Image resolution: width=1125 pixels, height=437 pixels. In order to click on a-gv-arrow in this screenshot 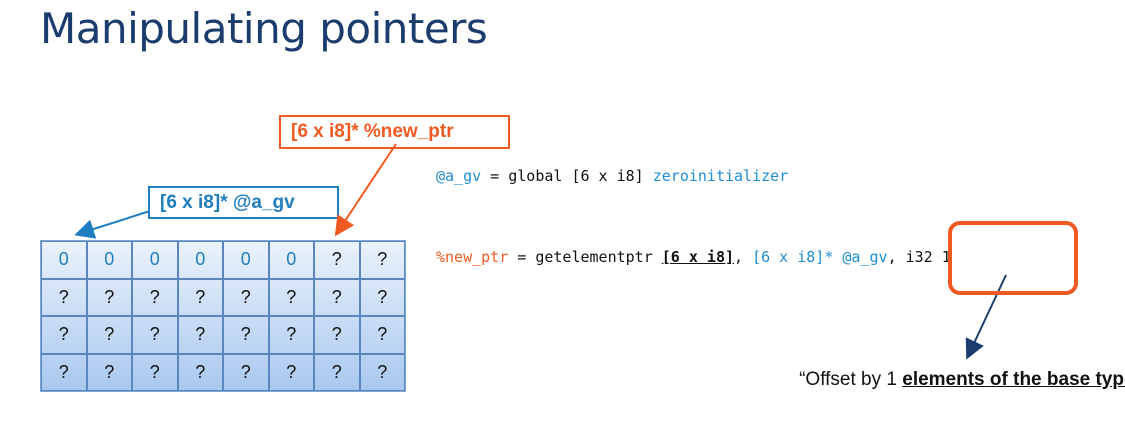, I will do `click(112, 224)`.